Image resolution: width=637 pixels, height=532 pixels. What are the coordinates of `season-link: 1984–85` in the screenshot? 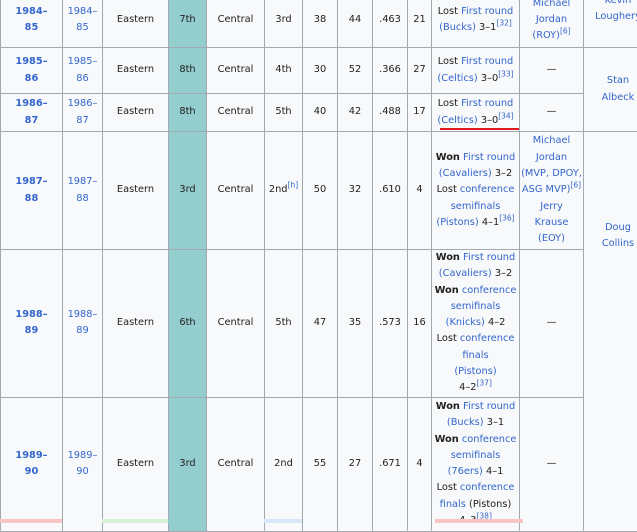 It's located at (31, 19).